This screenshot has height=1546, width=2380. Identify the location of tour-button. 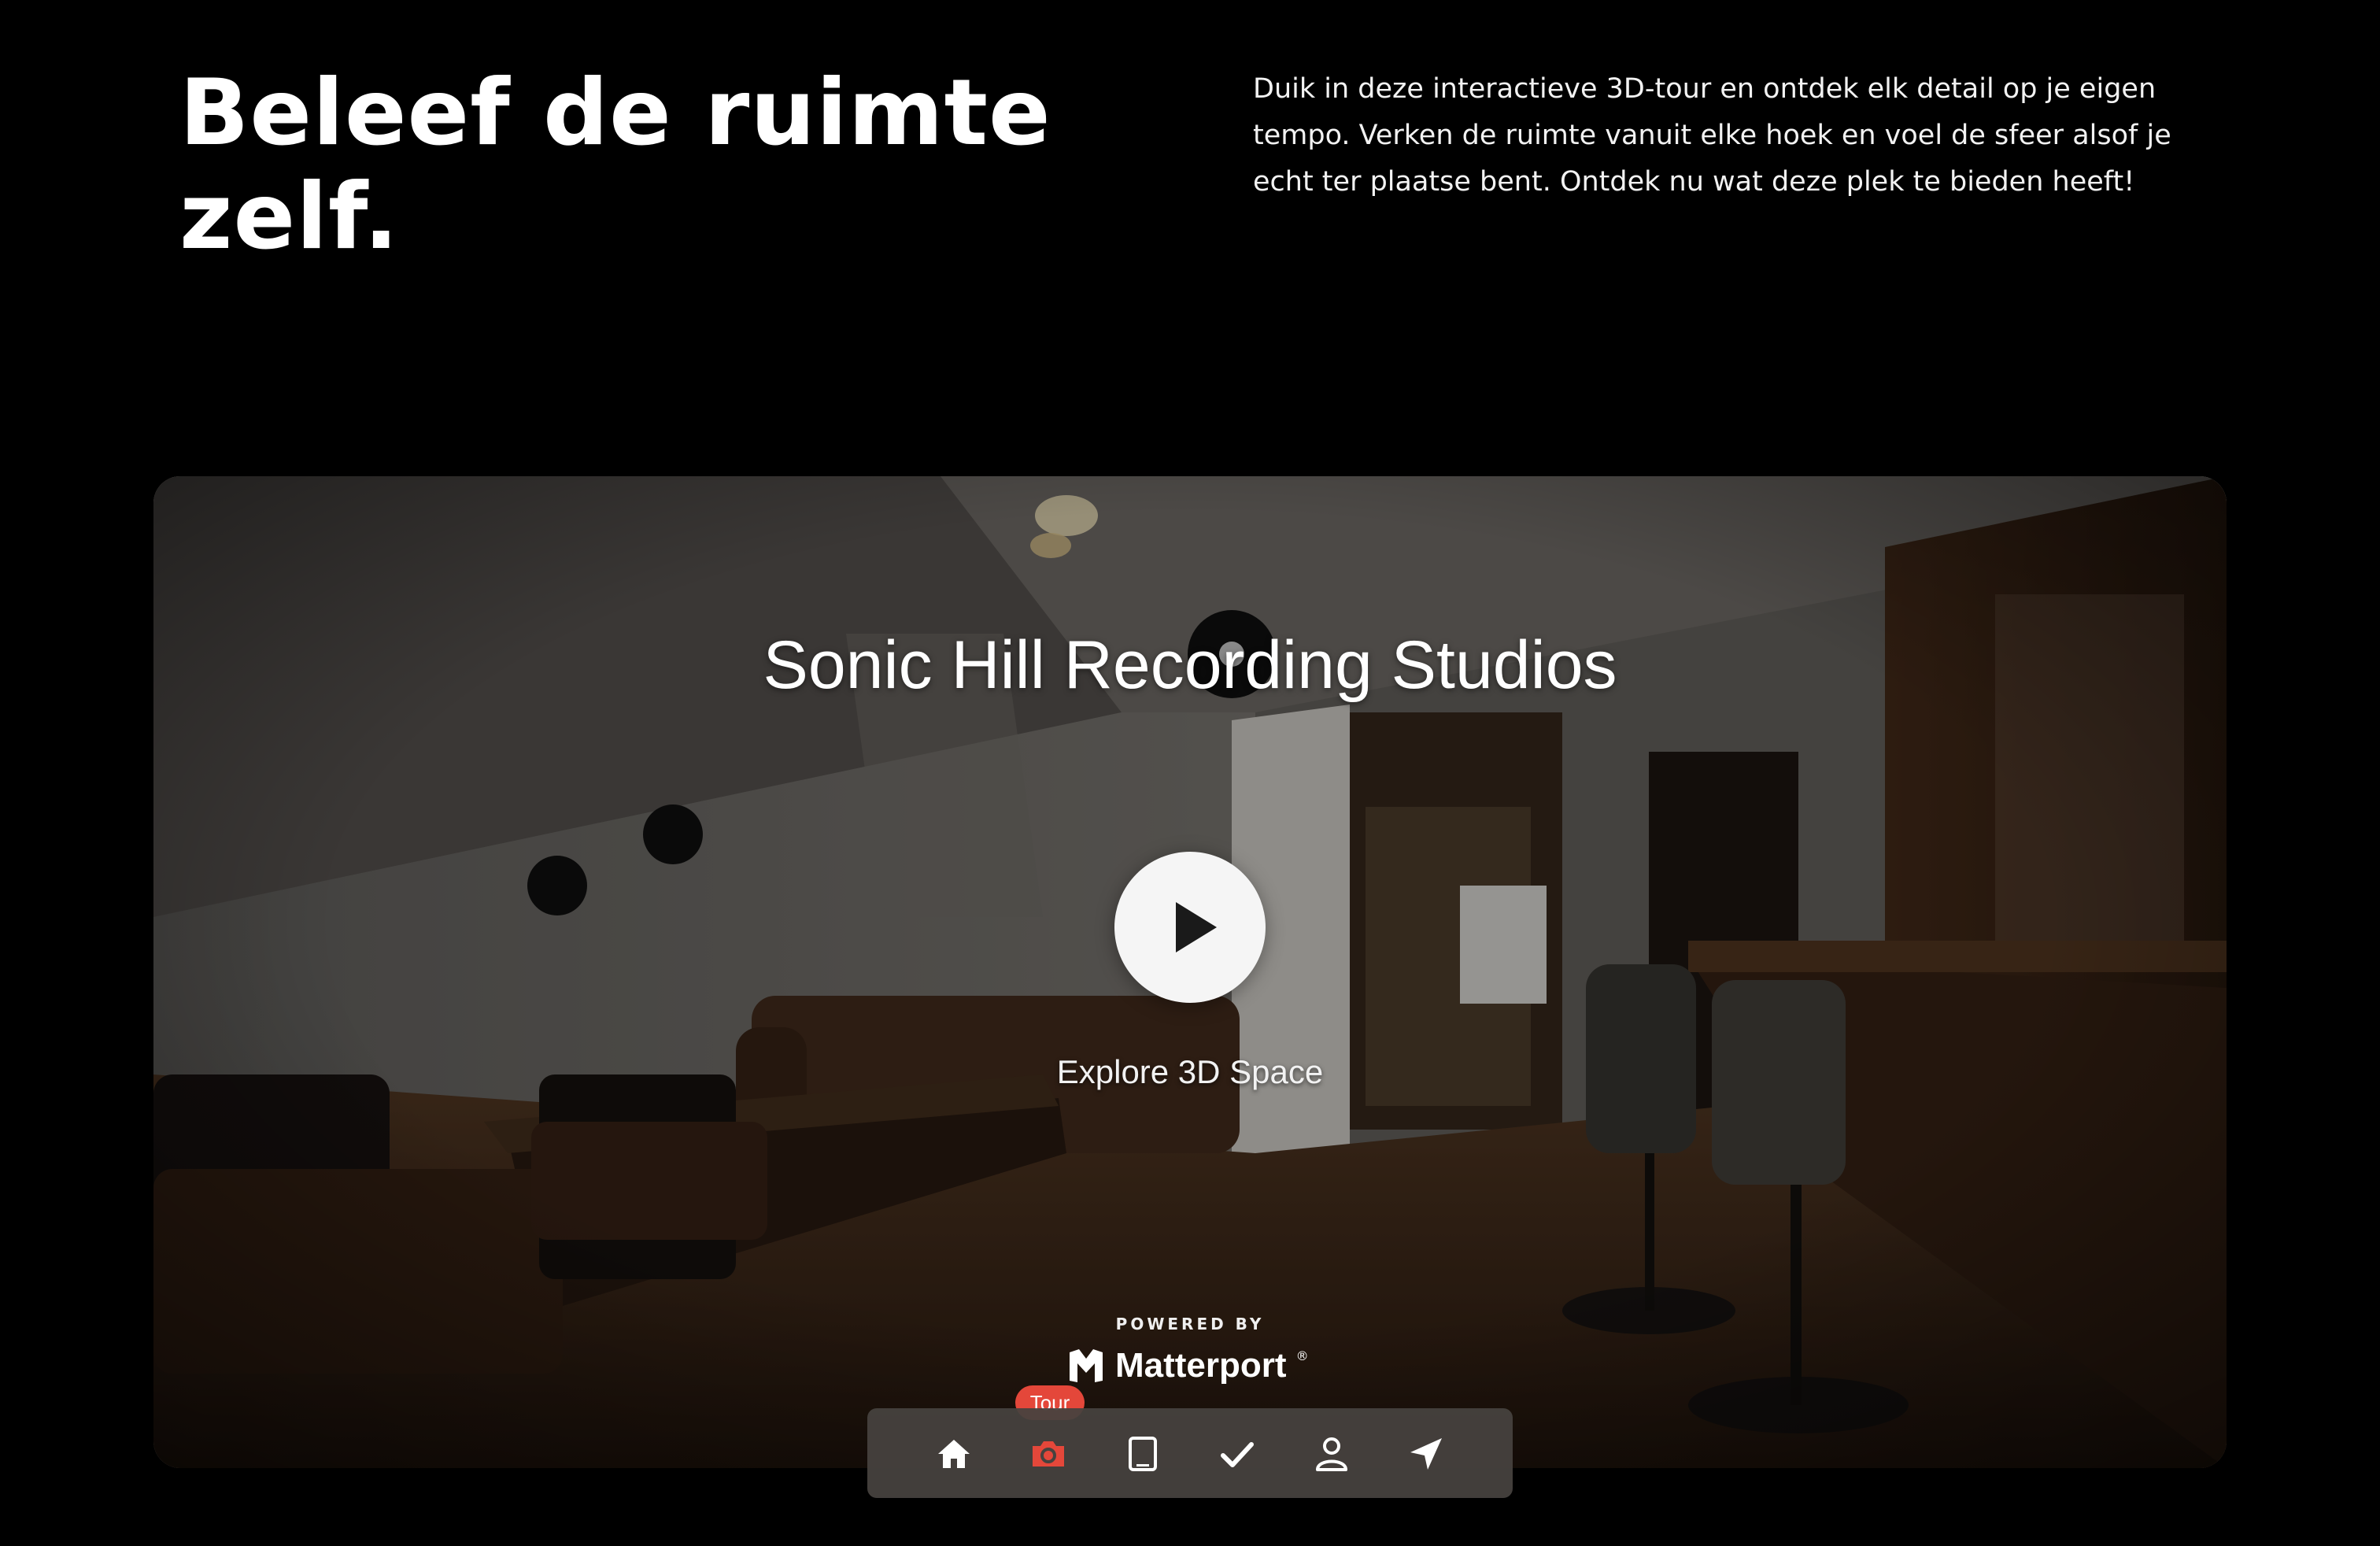
(1048, 1454).